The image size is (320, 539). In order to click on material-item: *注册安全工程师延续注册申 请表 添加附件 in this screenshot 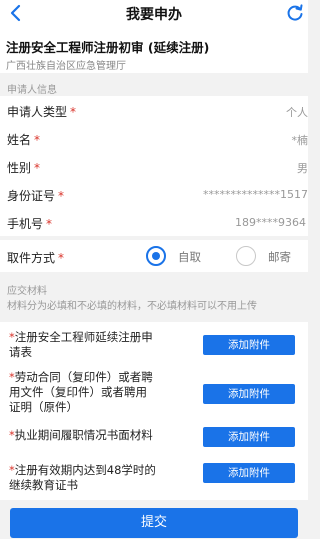, I will do `click(154, 343)`.